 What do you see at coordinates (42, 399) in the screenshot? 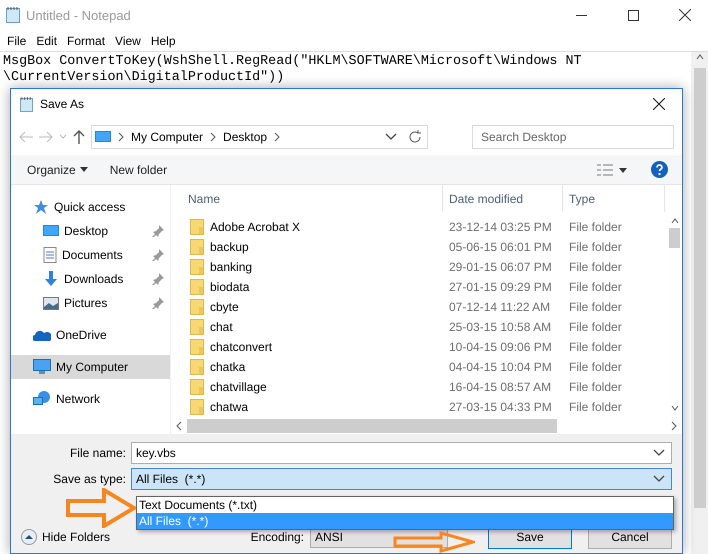
I see `network-icon` at bounding box center [42, 399].